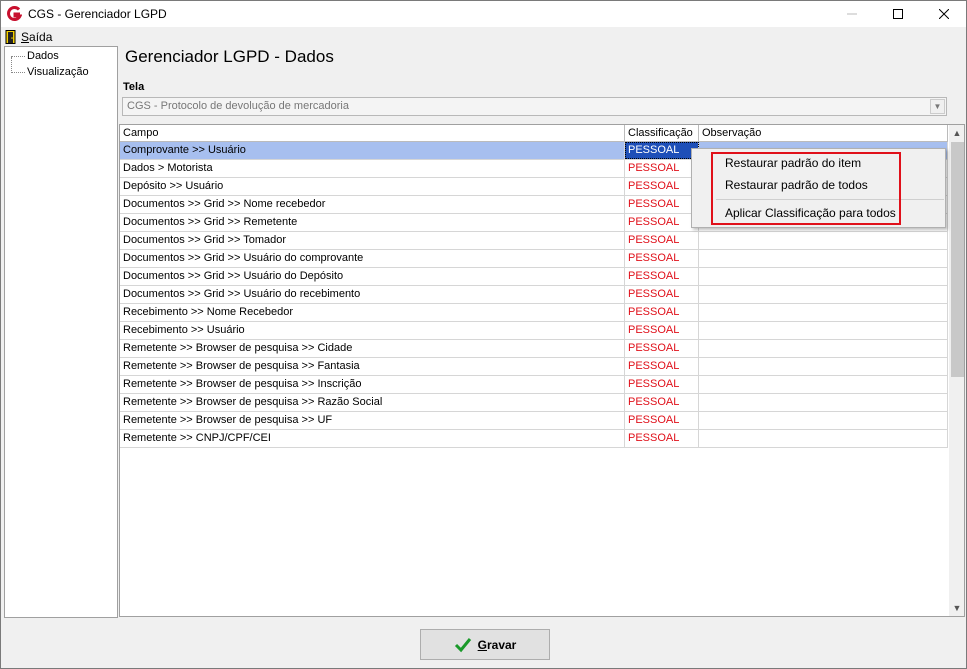 Image resolution: width=967 pixels, height=669 pixels. What do you see at coordinates (823, 133) in the screenshot?
I see `column-header-observacao: Observação` at bounding box center [823, 133].